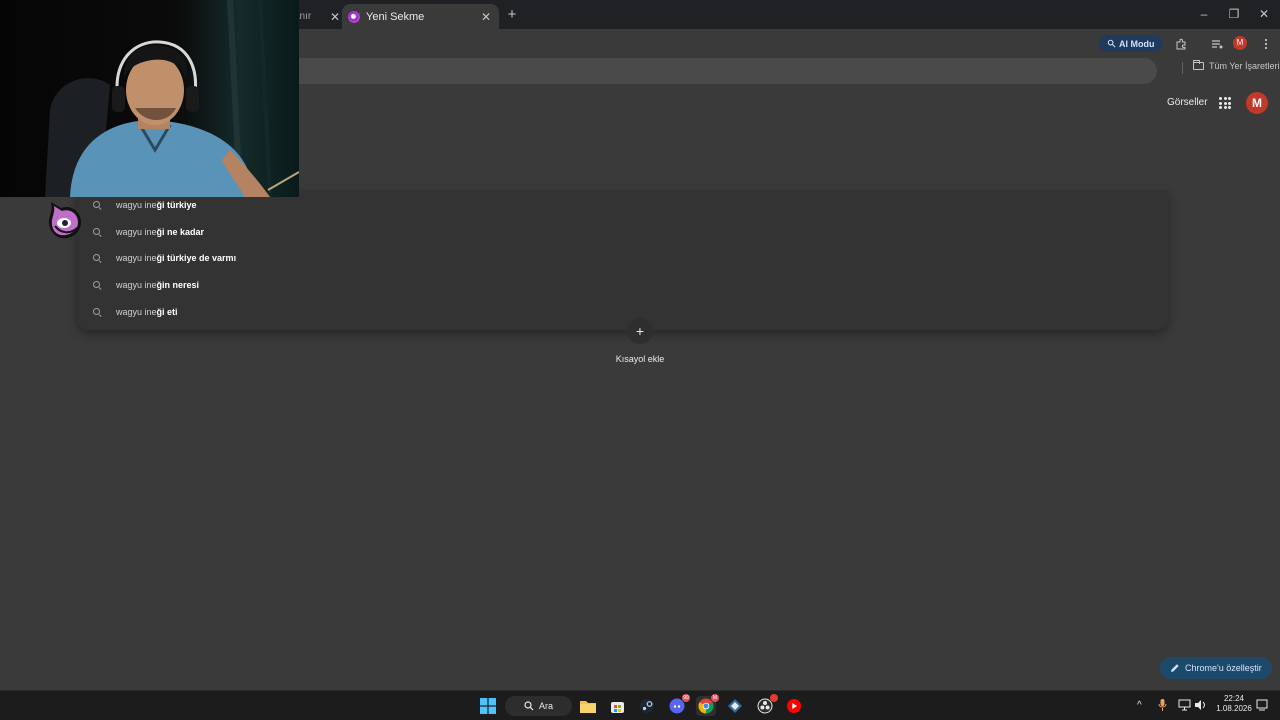 This screenshot has height=720, width=1280. I want to click on chrome-profile-badge: M, so click(715, 698).